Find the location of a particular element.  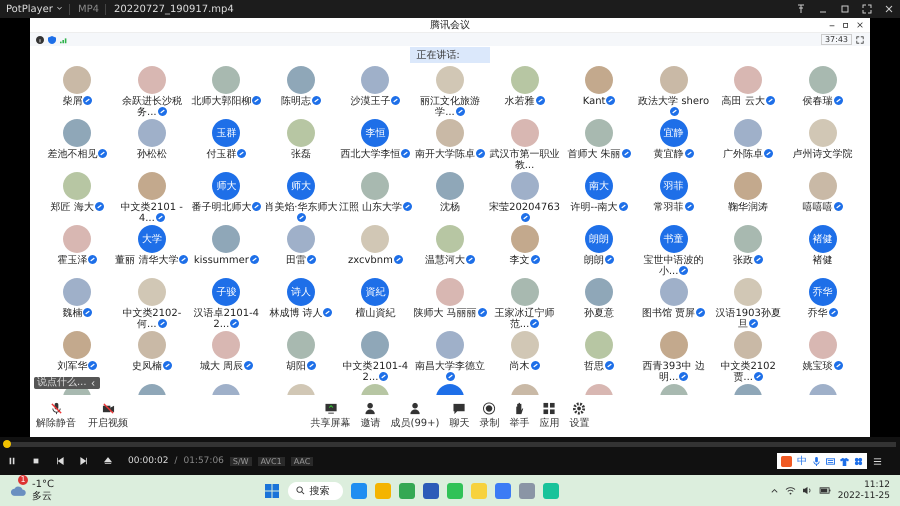

battery-icon is located at coordinates (825, 490).